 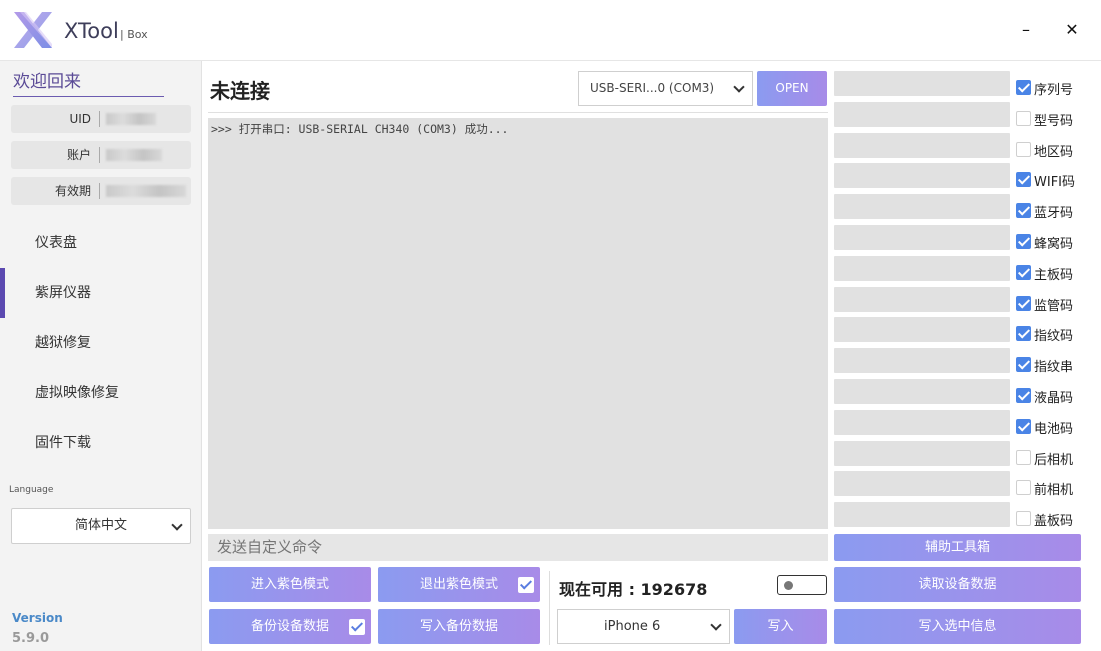 I want to click on backup-device-data-label: 备份设备数据, so click(x=289, y=626).